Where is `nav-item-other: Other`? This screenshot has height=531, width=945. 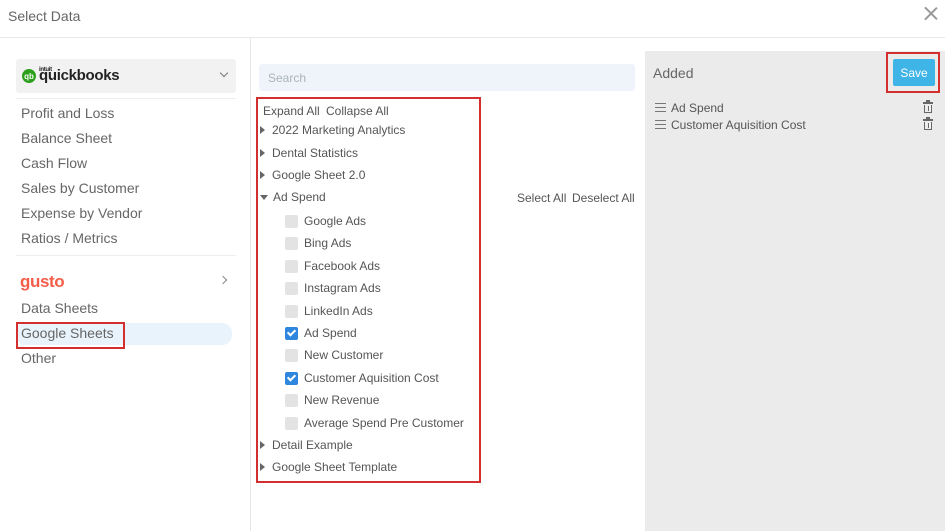
nav-item-other: Other is located at coordinates (38, 358).